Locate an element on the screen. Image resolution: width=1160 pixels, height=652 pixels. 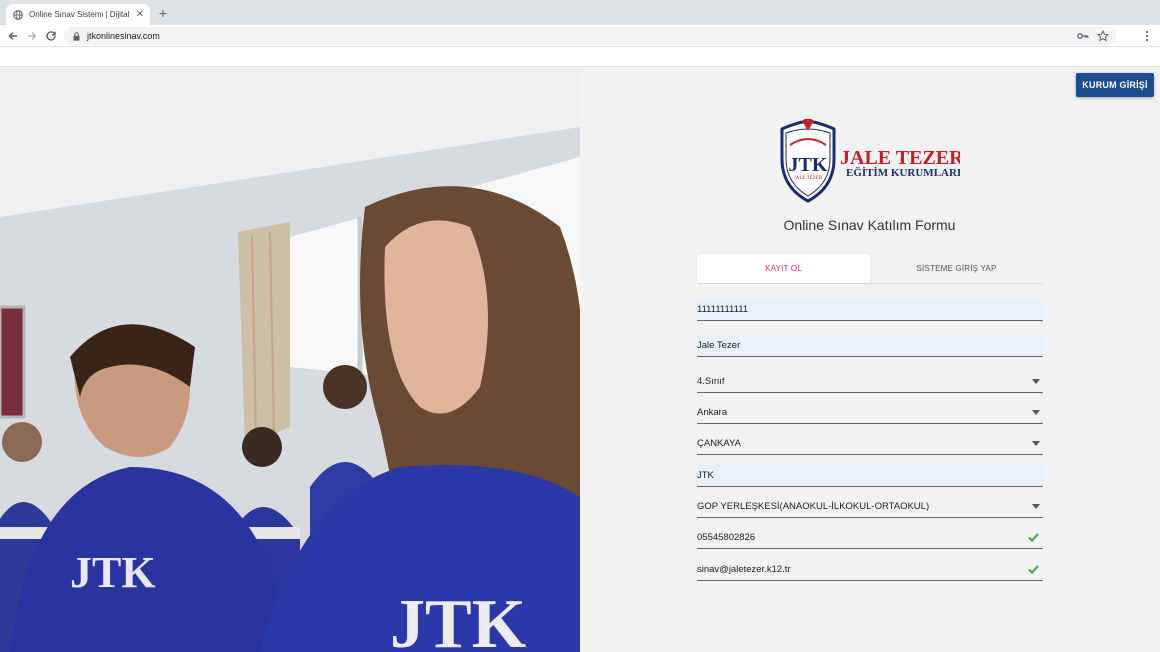
back-icon is located at coordinates (13, 36).